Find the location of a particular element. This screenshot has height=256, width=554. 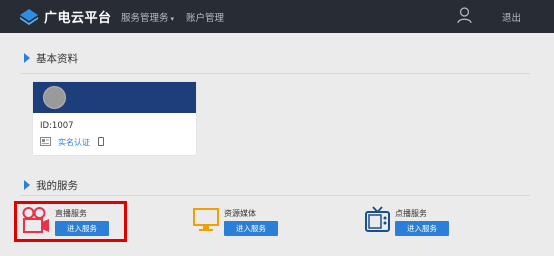

nav-service-management: 服务管理务 ▾ is located at coordinates (147, 17).